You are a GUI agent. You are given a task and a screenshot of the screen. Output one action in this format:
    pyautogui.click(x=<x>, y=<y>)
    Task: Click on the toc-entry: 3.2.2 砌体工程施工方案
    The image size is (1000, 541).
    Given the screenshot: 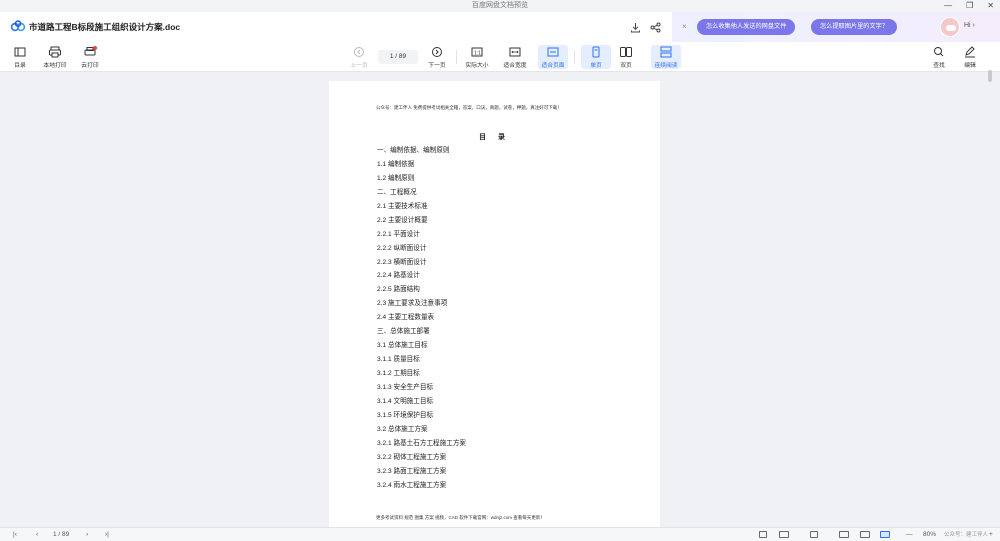 What is the action you would take?
    pyautogui.click(x=412, y=457)
    